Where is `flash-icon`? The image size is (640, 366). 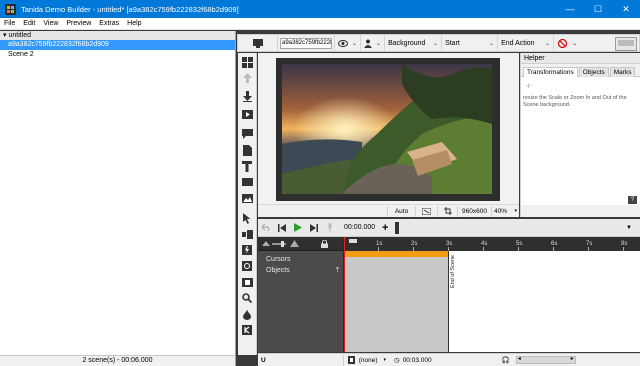 flash-icon is located at coordinates (247, 250).